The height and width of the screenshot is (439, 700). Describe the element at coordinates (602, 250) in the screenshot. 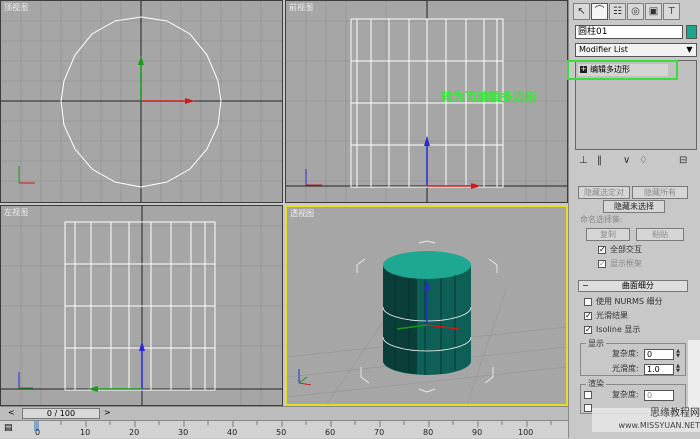

I see `full-interactivity-checkbox: ✓` at that location.